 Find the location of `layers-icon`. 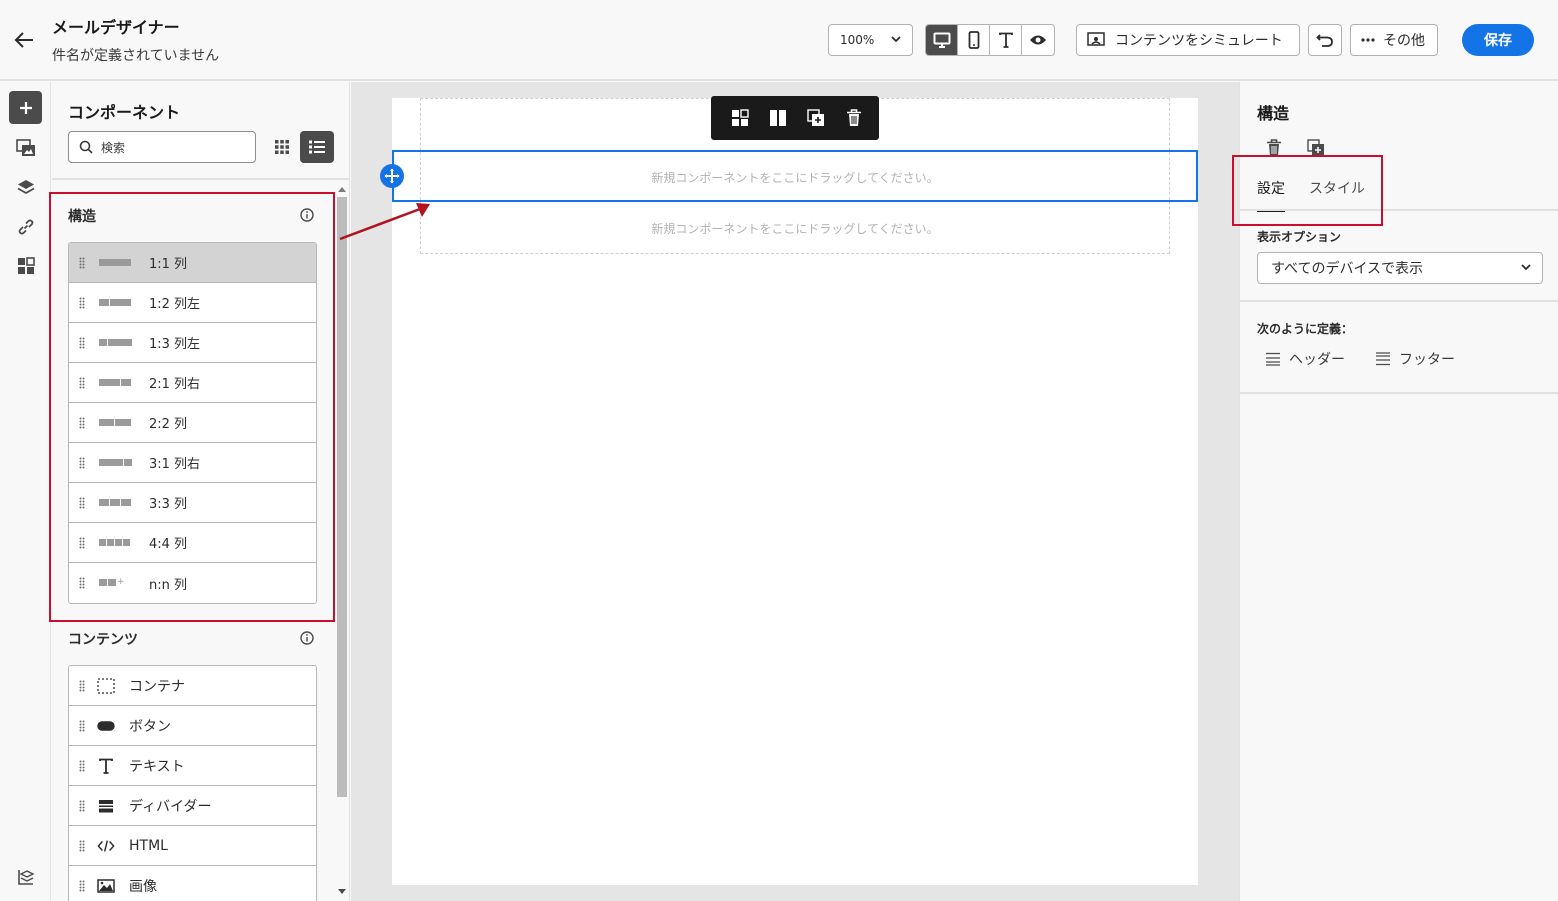

layers-icon is located at coordinates (25, 186).